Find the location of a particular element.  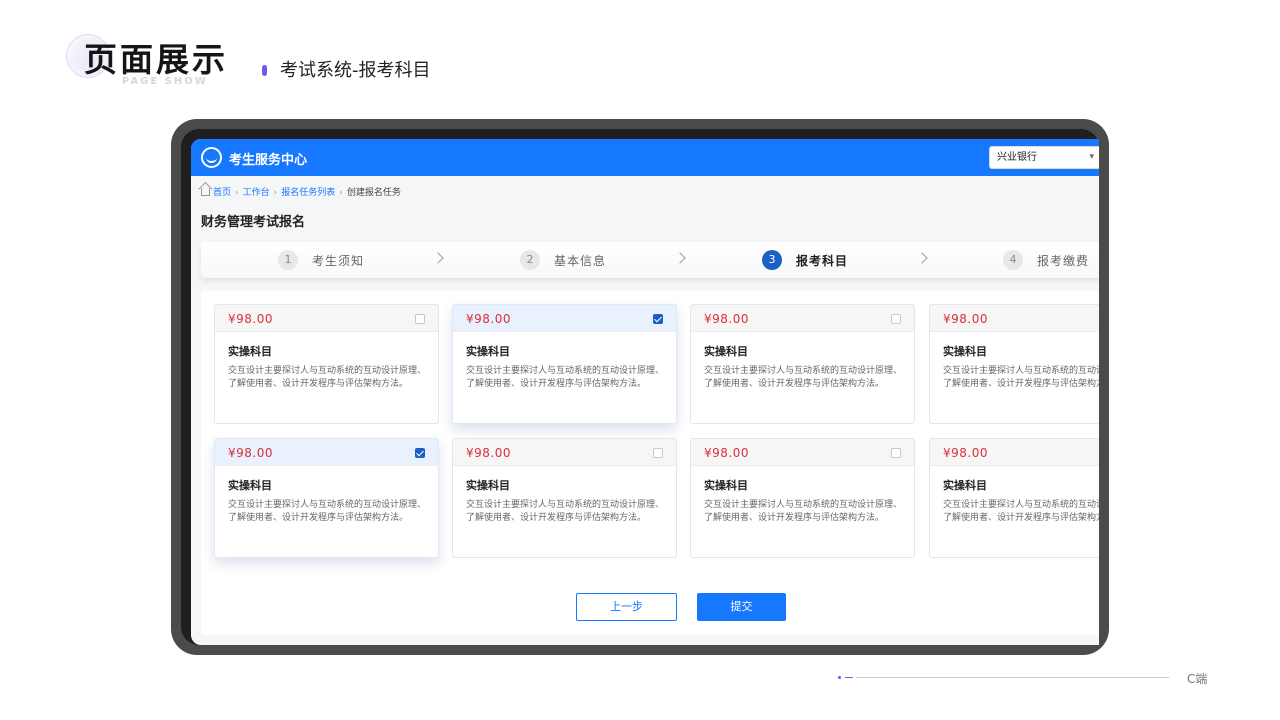

breadcrumb-task-list: 报名任务列表 is located at coordinates (308, 193).